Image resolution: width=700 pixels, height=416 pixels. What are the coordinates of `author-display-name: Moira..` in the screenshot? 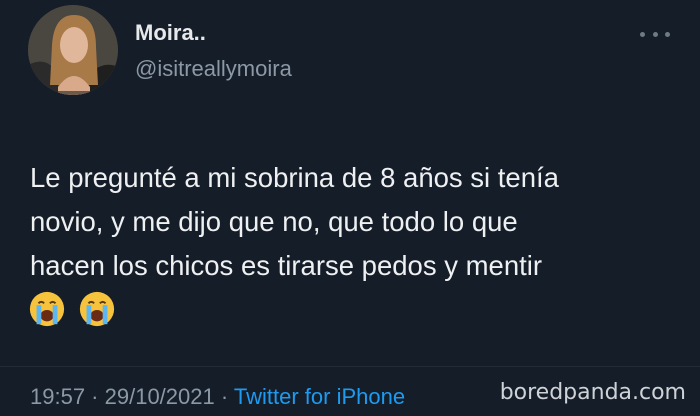 It's located at (170, 33).